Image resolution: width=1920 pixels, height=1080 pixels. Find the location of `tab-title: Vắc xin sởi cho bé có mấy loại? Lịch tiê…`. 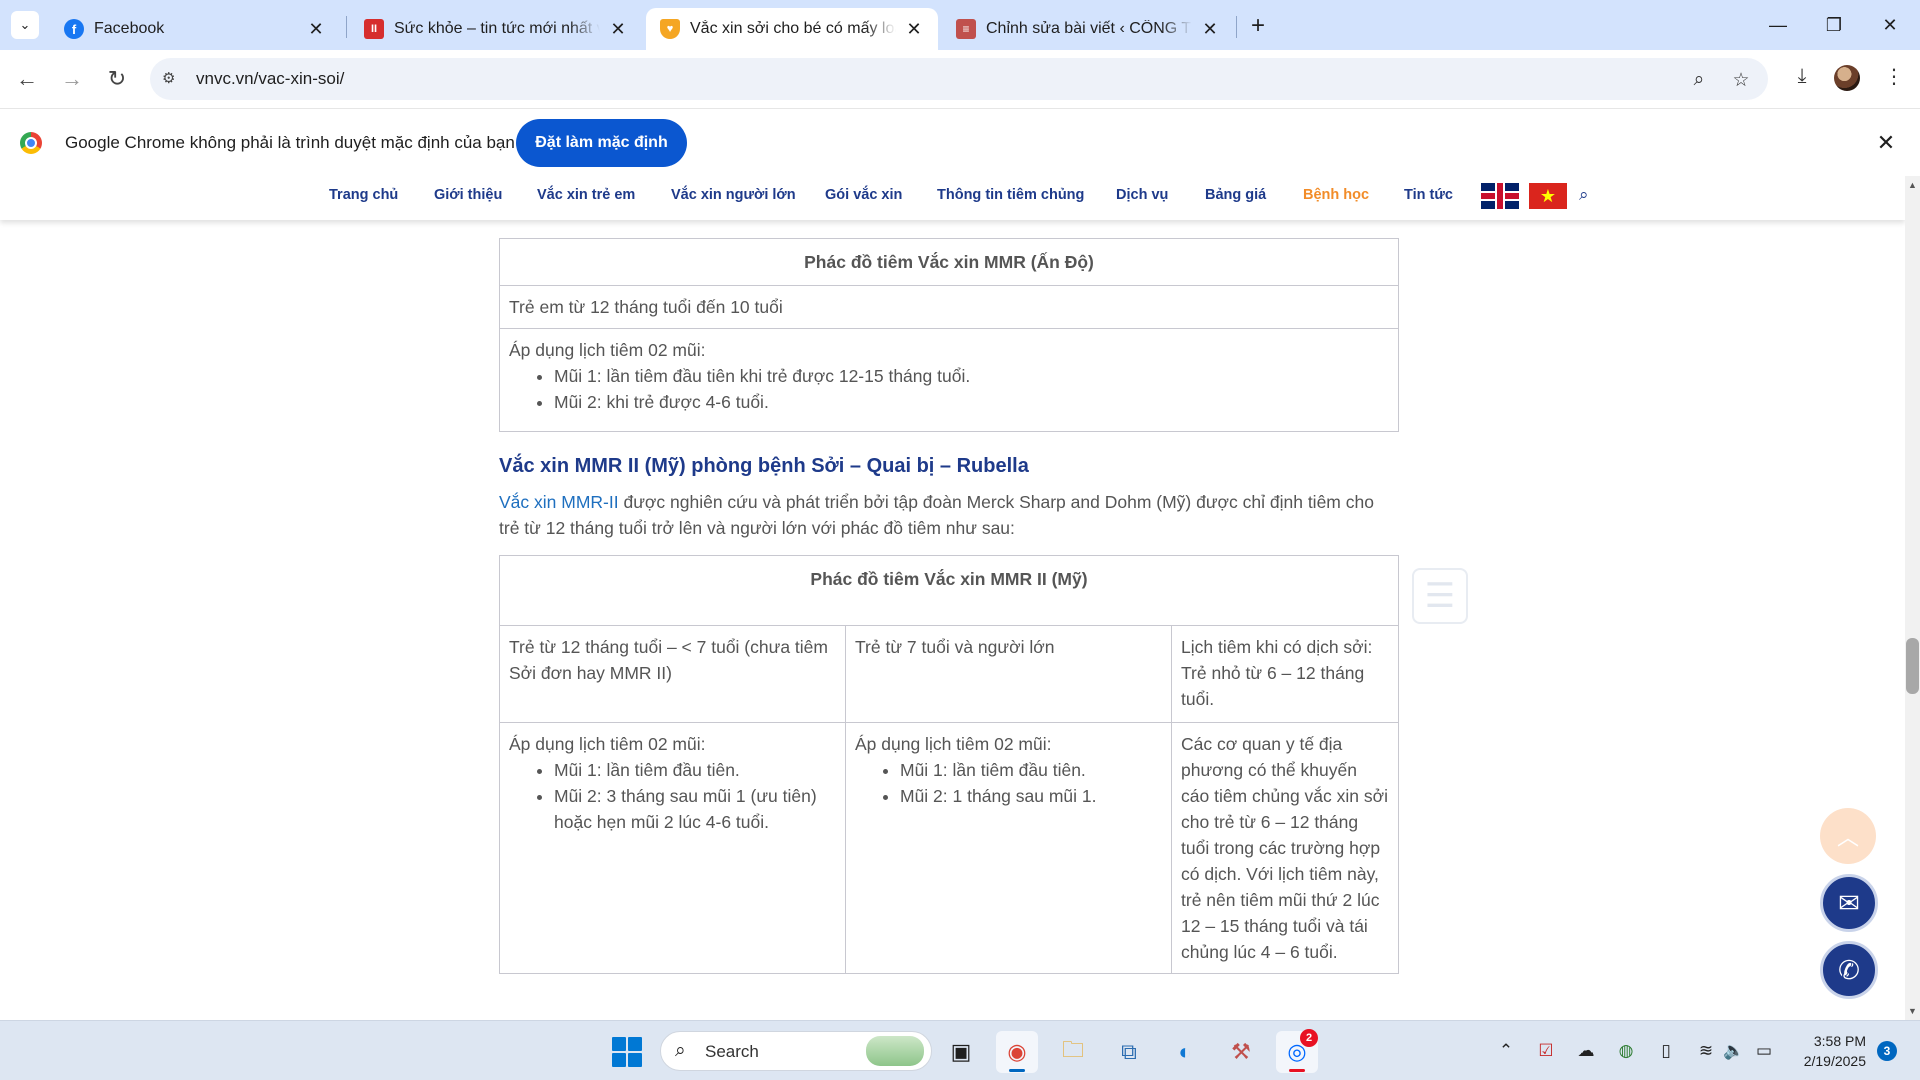

tab-title: Vắc xin sởi cho bé có mấy loại? Lịch tiê… is located at coordinates (793, 28).